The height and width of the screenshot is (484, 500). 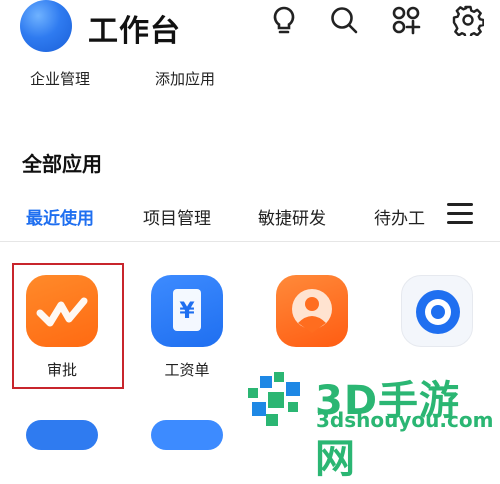 I want to click on tab-recent: 最近使用, so click(x=60, y=216).